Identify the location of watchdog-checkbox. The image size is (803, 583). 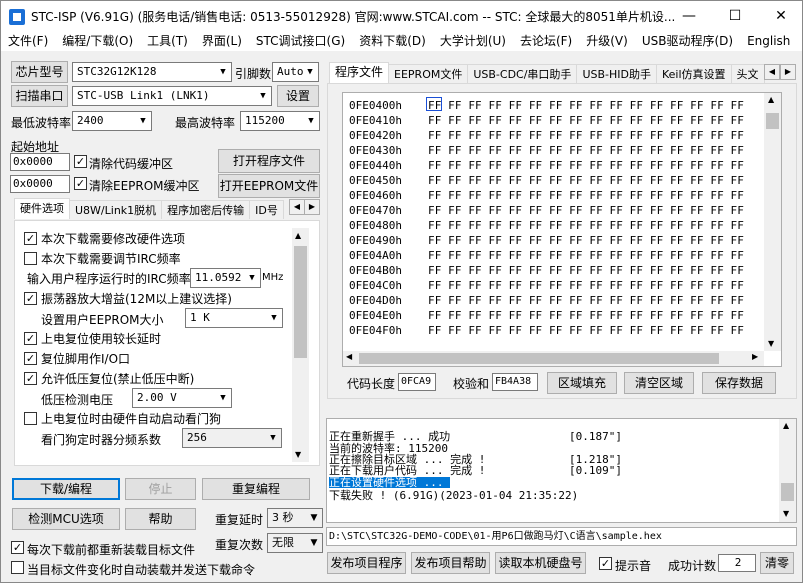
(30, 418).